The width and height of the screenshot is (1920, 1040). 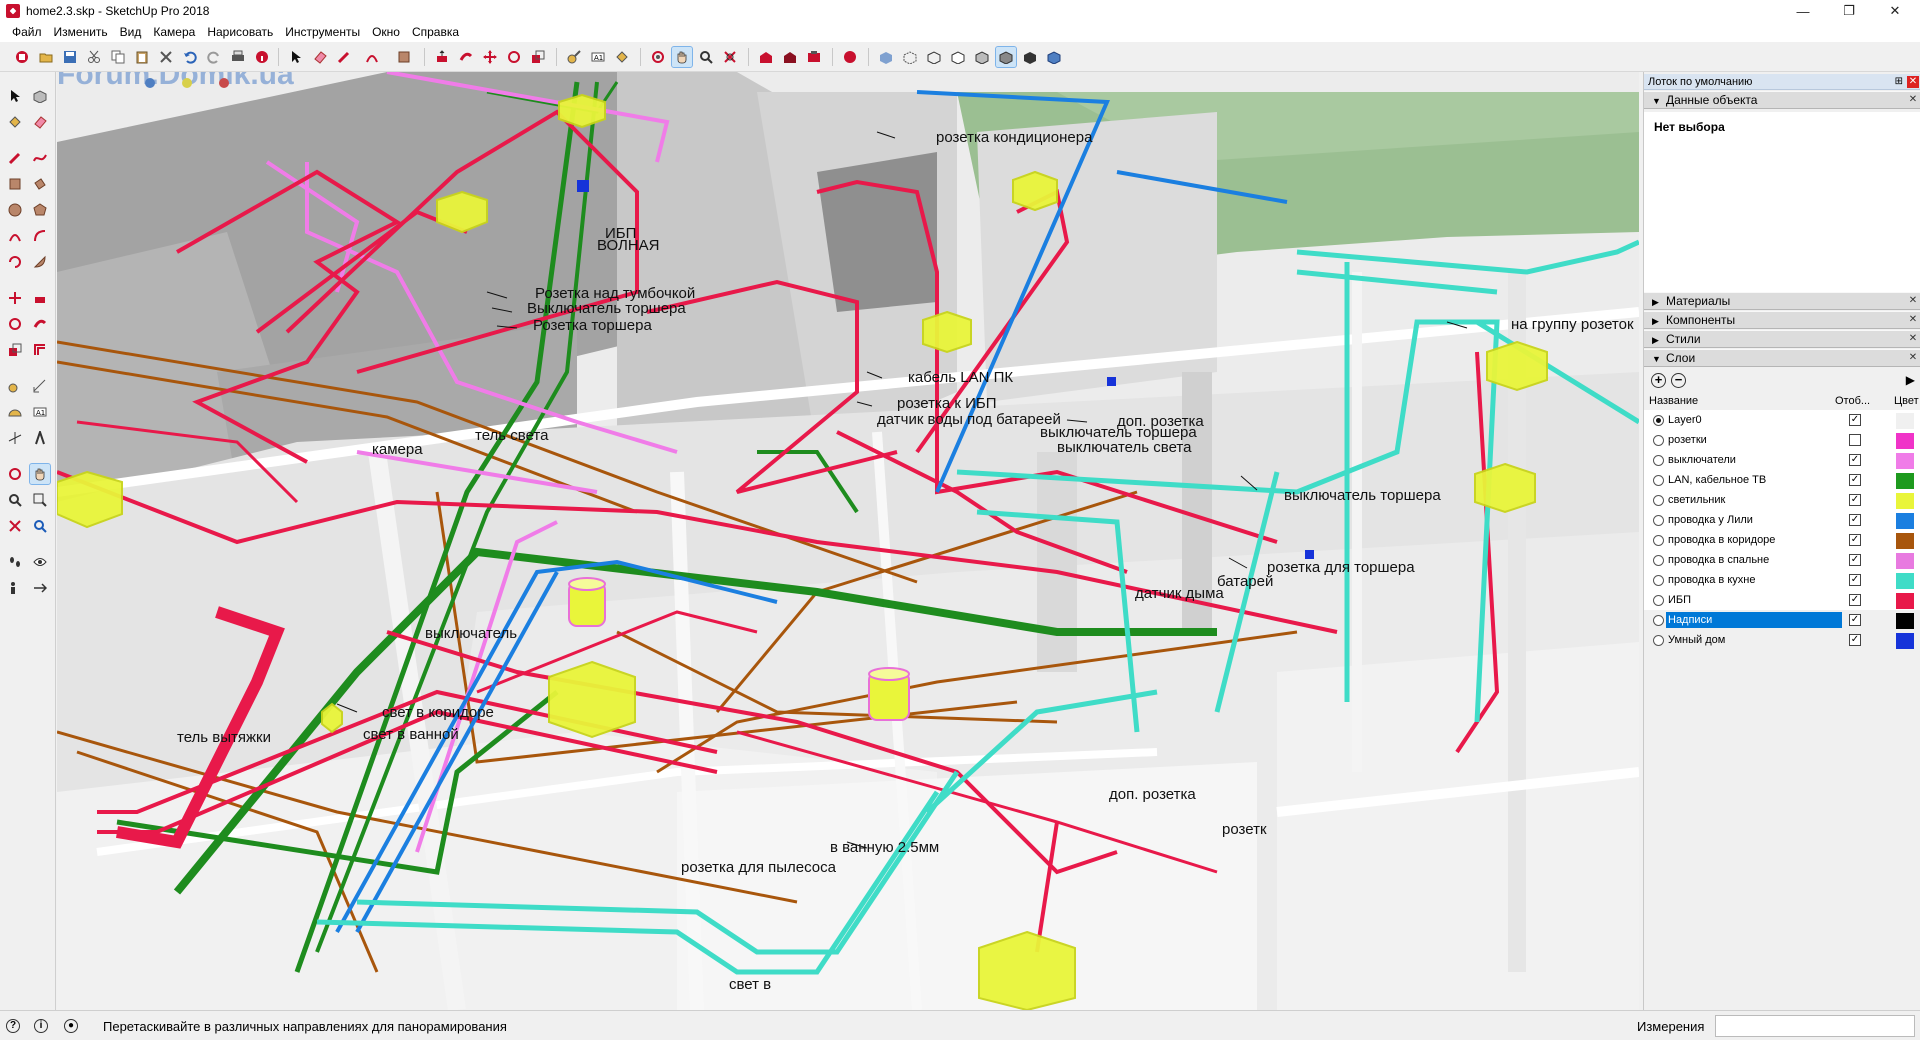 What do you see at coordinates (682, 57) in the screenshot?
I see `pan-tool-button` at bounding box center [682, 57].